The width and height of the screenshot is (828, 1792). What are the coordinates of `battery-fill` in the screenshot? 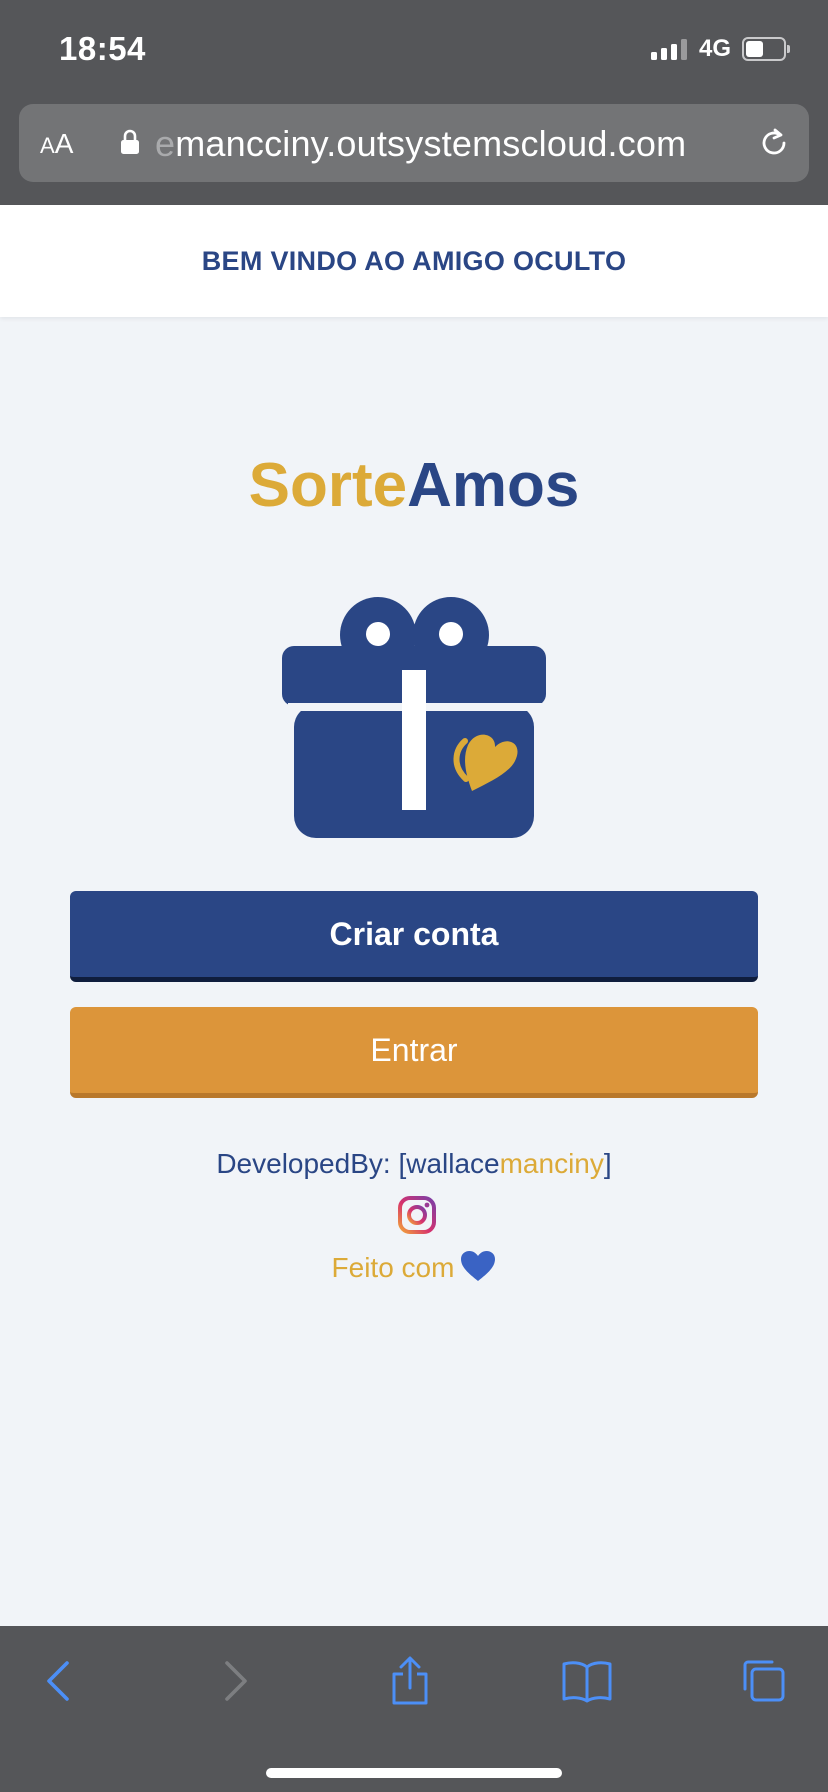 It's located at (754, 49).